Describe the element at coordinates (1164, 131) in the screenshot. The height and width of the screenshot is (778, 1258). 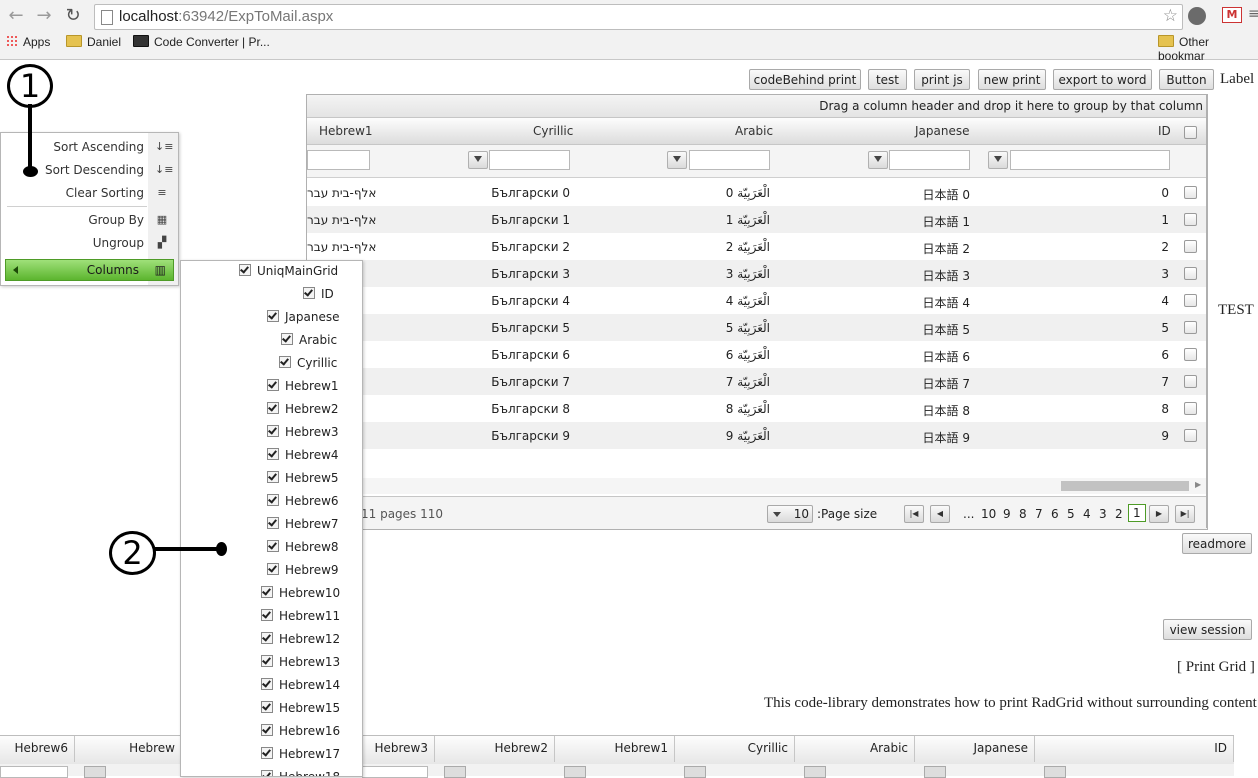
I see `header-id: ID` at that location.